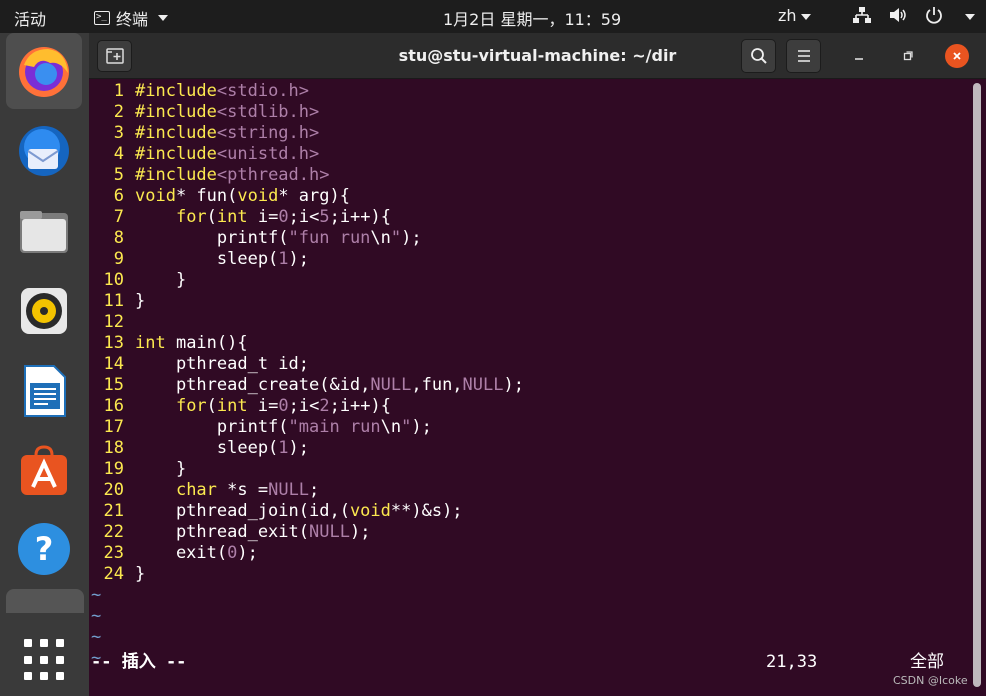 This screenshot has width=986, height=696. What do you see at coordinates (914, 17) in the screenshot?
I see `system-tray` at bounding box center [914, 17].